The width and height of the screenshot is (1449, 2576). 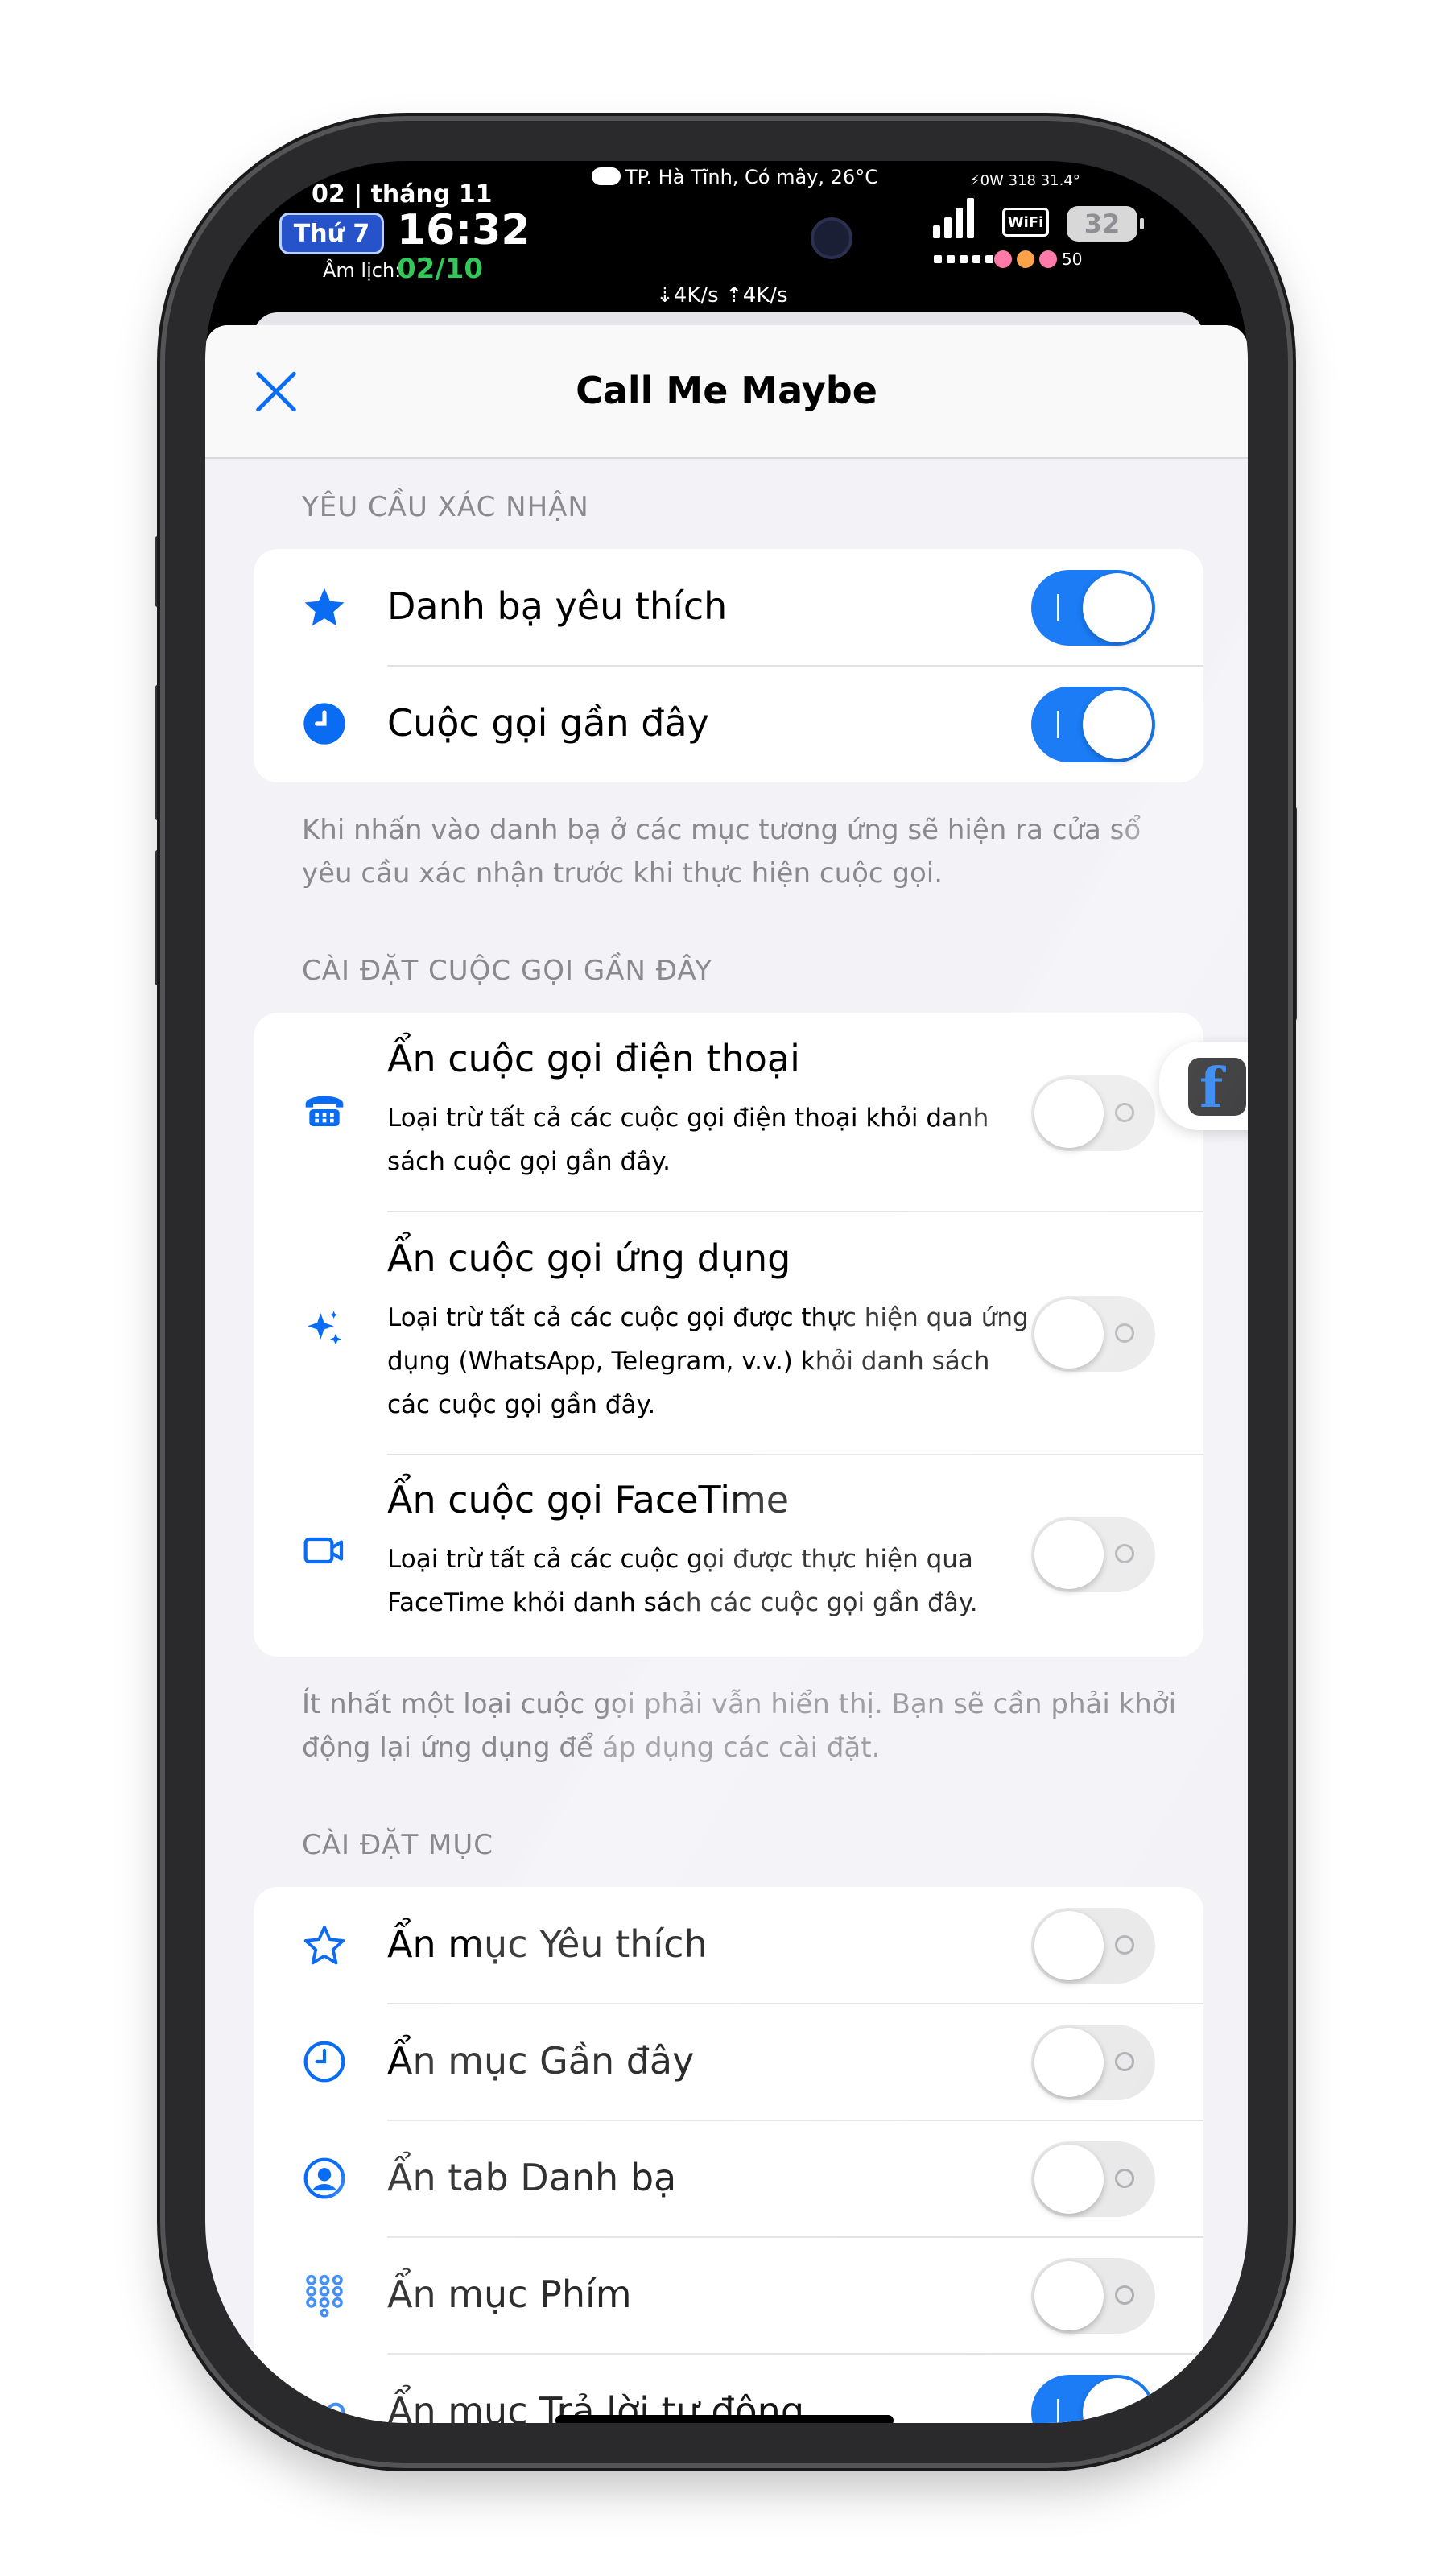 I want to click on person-circle-icon, so click(x=324, y=2178).